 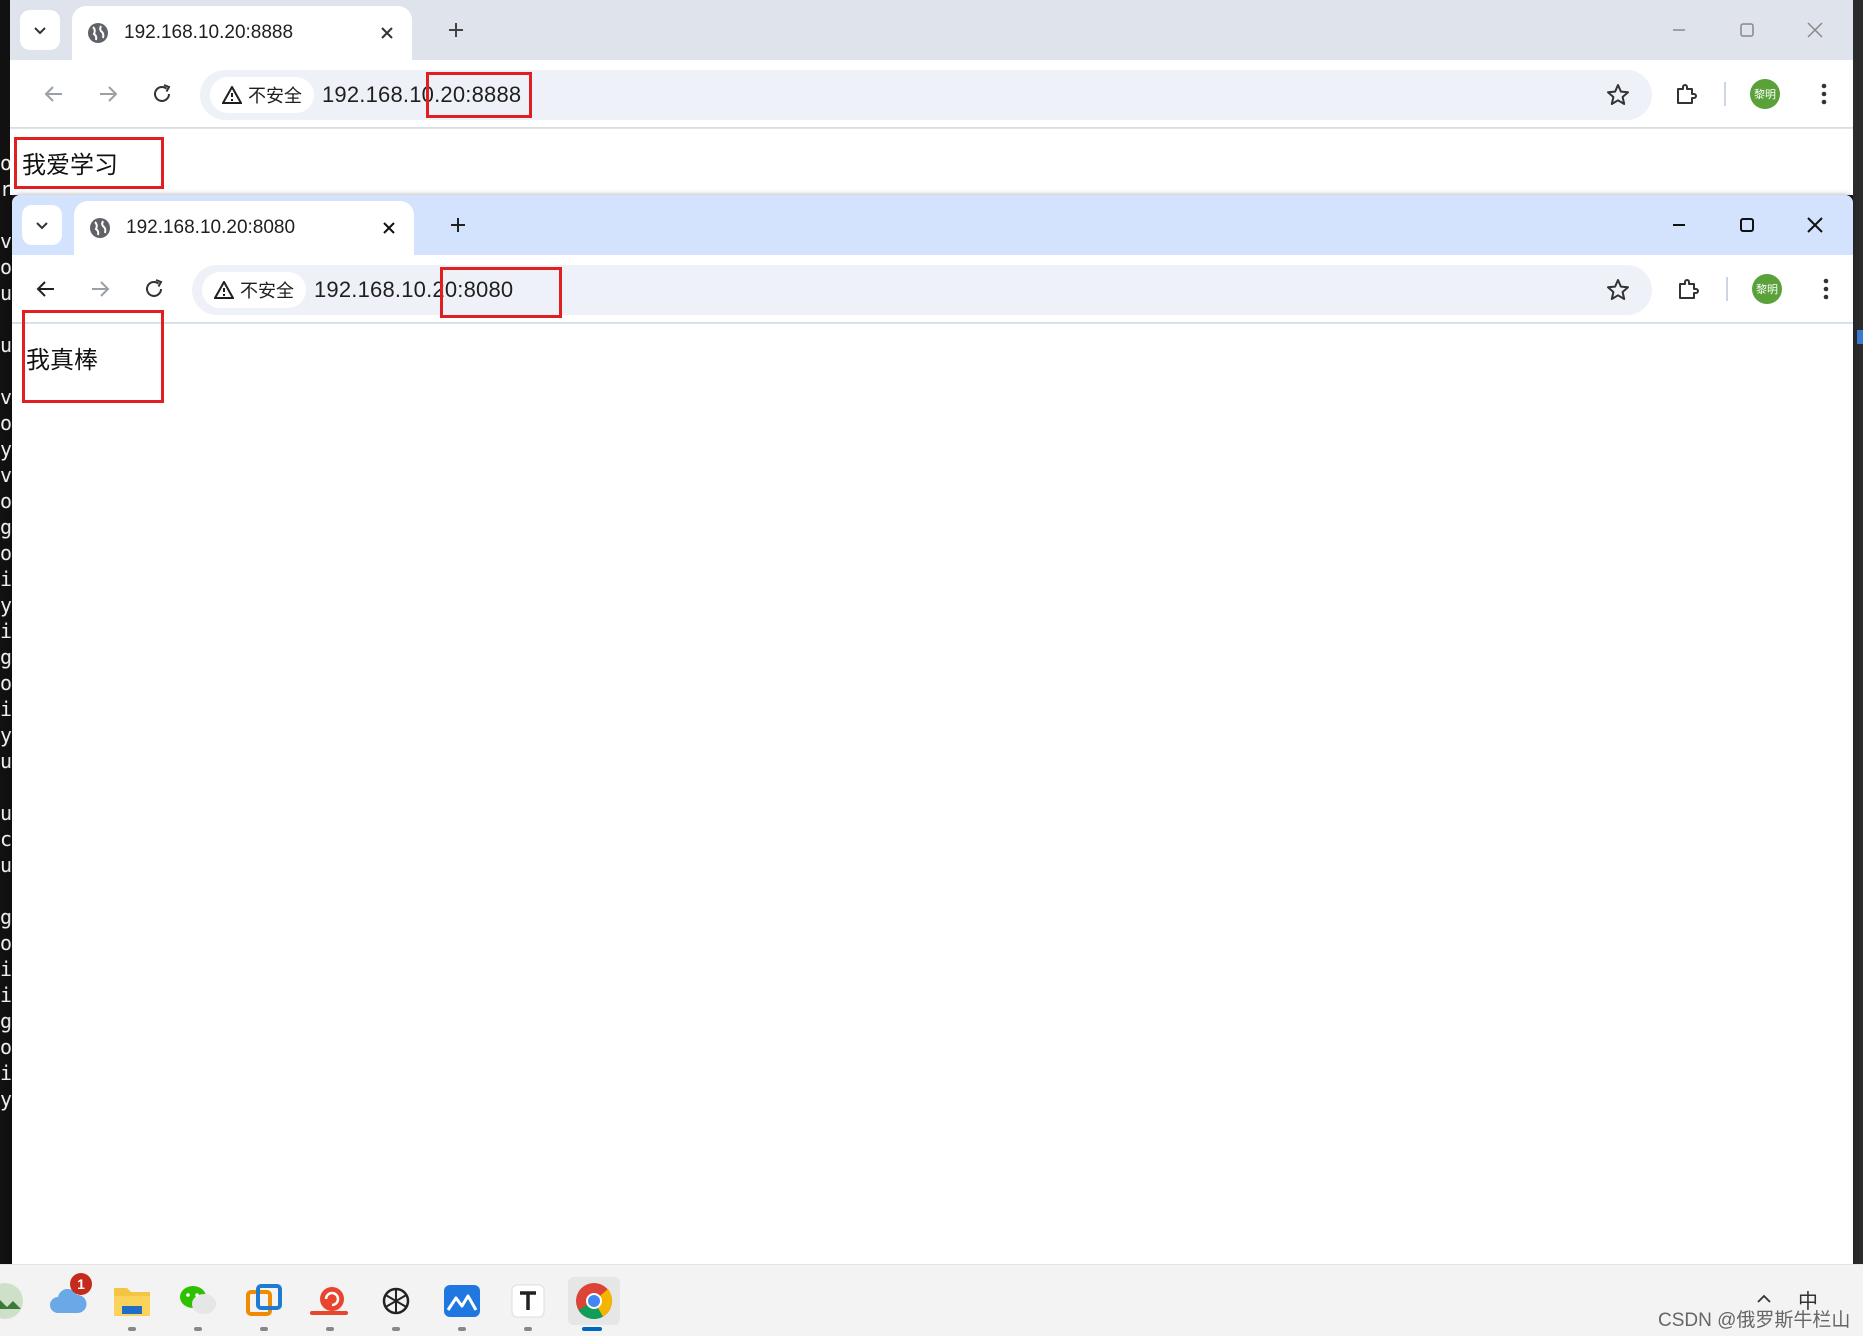 I want to click on annotation-box-text, so click(x=93, y=356).